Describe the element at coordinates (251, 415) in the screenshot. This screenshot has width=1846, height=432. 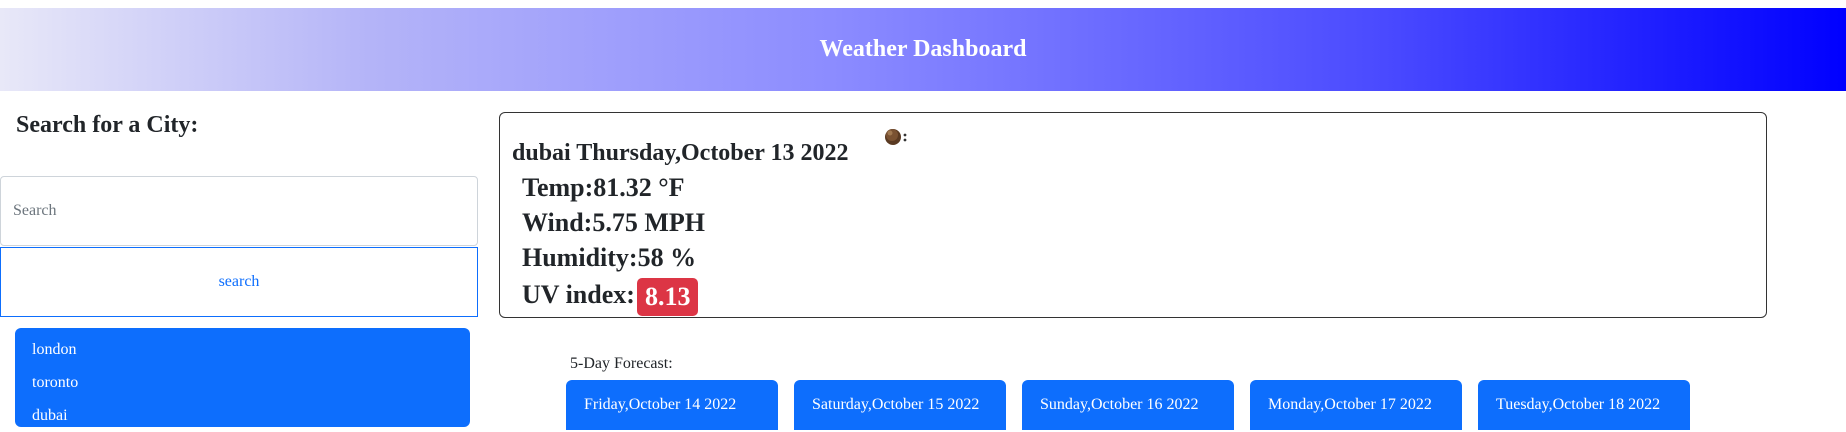
I see `history-item-dubai: dubai` at that location.